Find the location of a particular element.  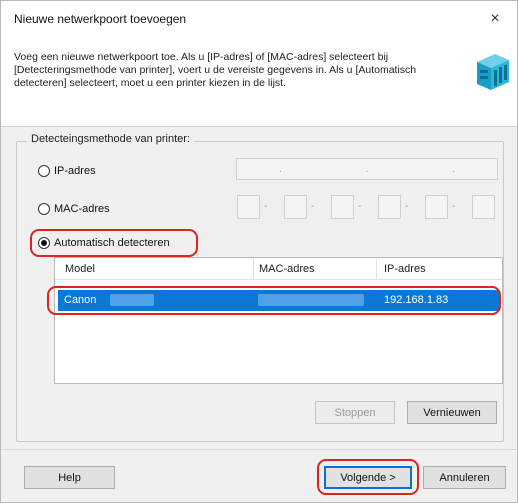

mac-address-label: MAC-adres is located at coordinates (82, 209).